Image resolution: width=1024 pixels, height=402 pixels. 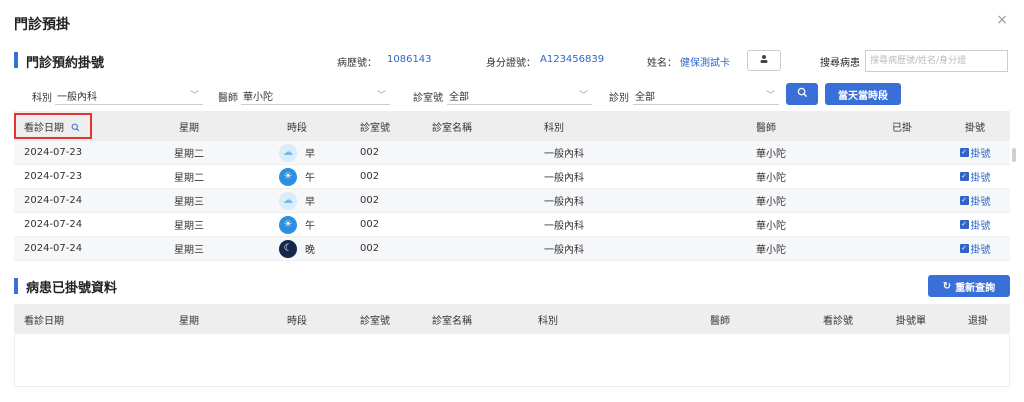 I want to click on doctor-select: 華小陀 ﹀, so click(x=315, y=95).